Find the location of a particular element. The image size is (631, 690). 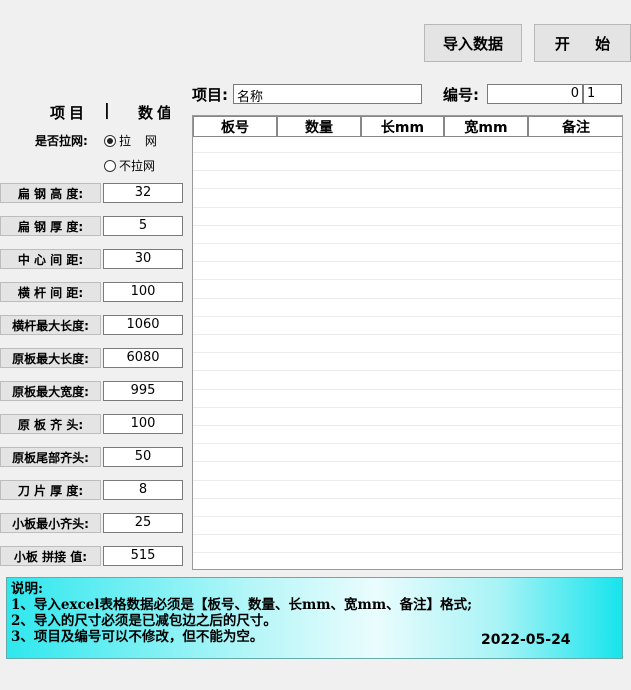

grid-header-row: 板号 数量 长mm 宽mm 备注 is located at coordinates (407, 126).